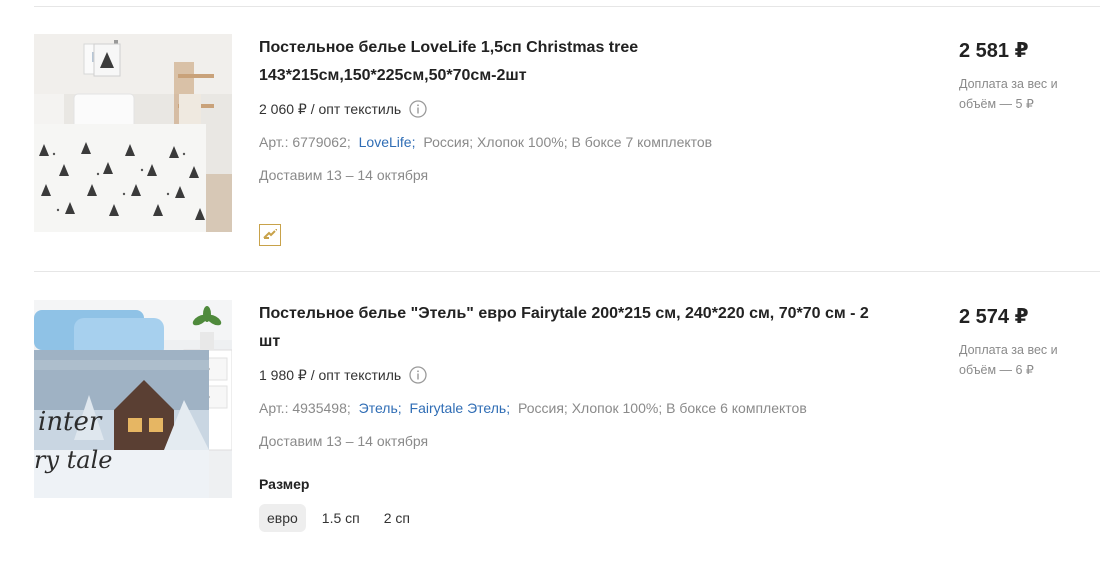  I want to click on size-option-2: 2 сп, so click(397, 518).